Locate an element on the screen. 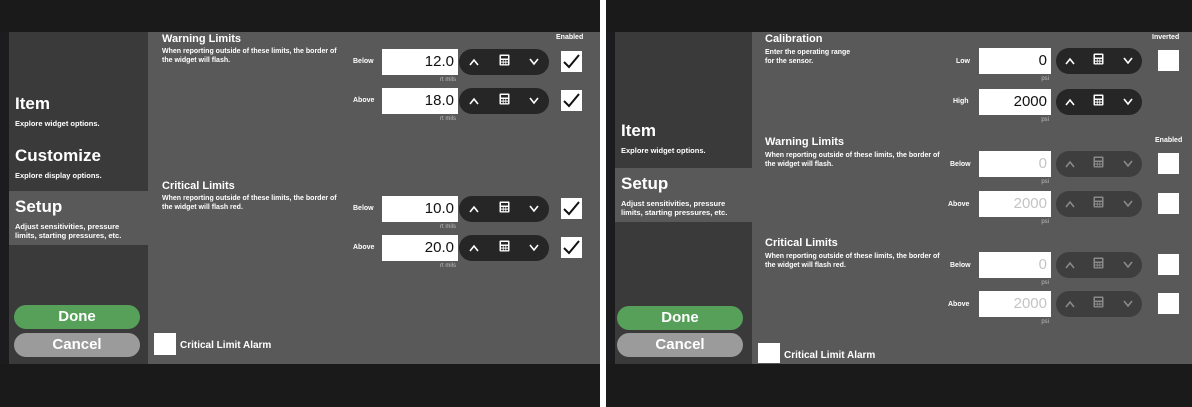 Image resolution: width=1192 pixels, height=407 pixels. value-field: 10.0 is located at coordinates (420, 209).